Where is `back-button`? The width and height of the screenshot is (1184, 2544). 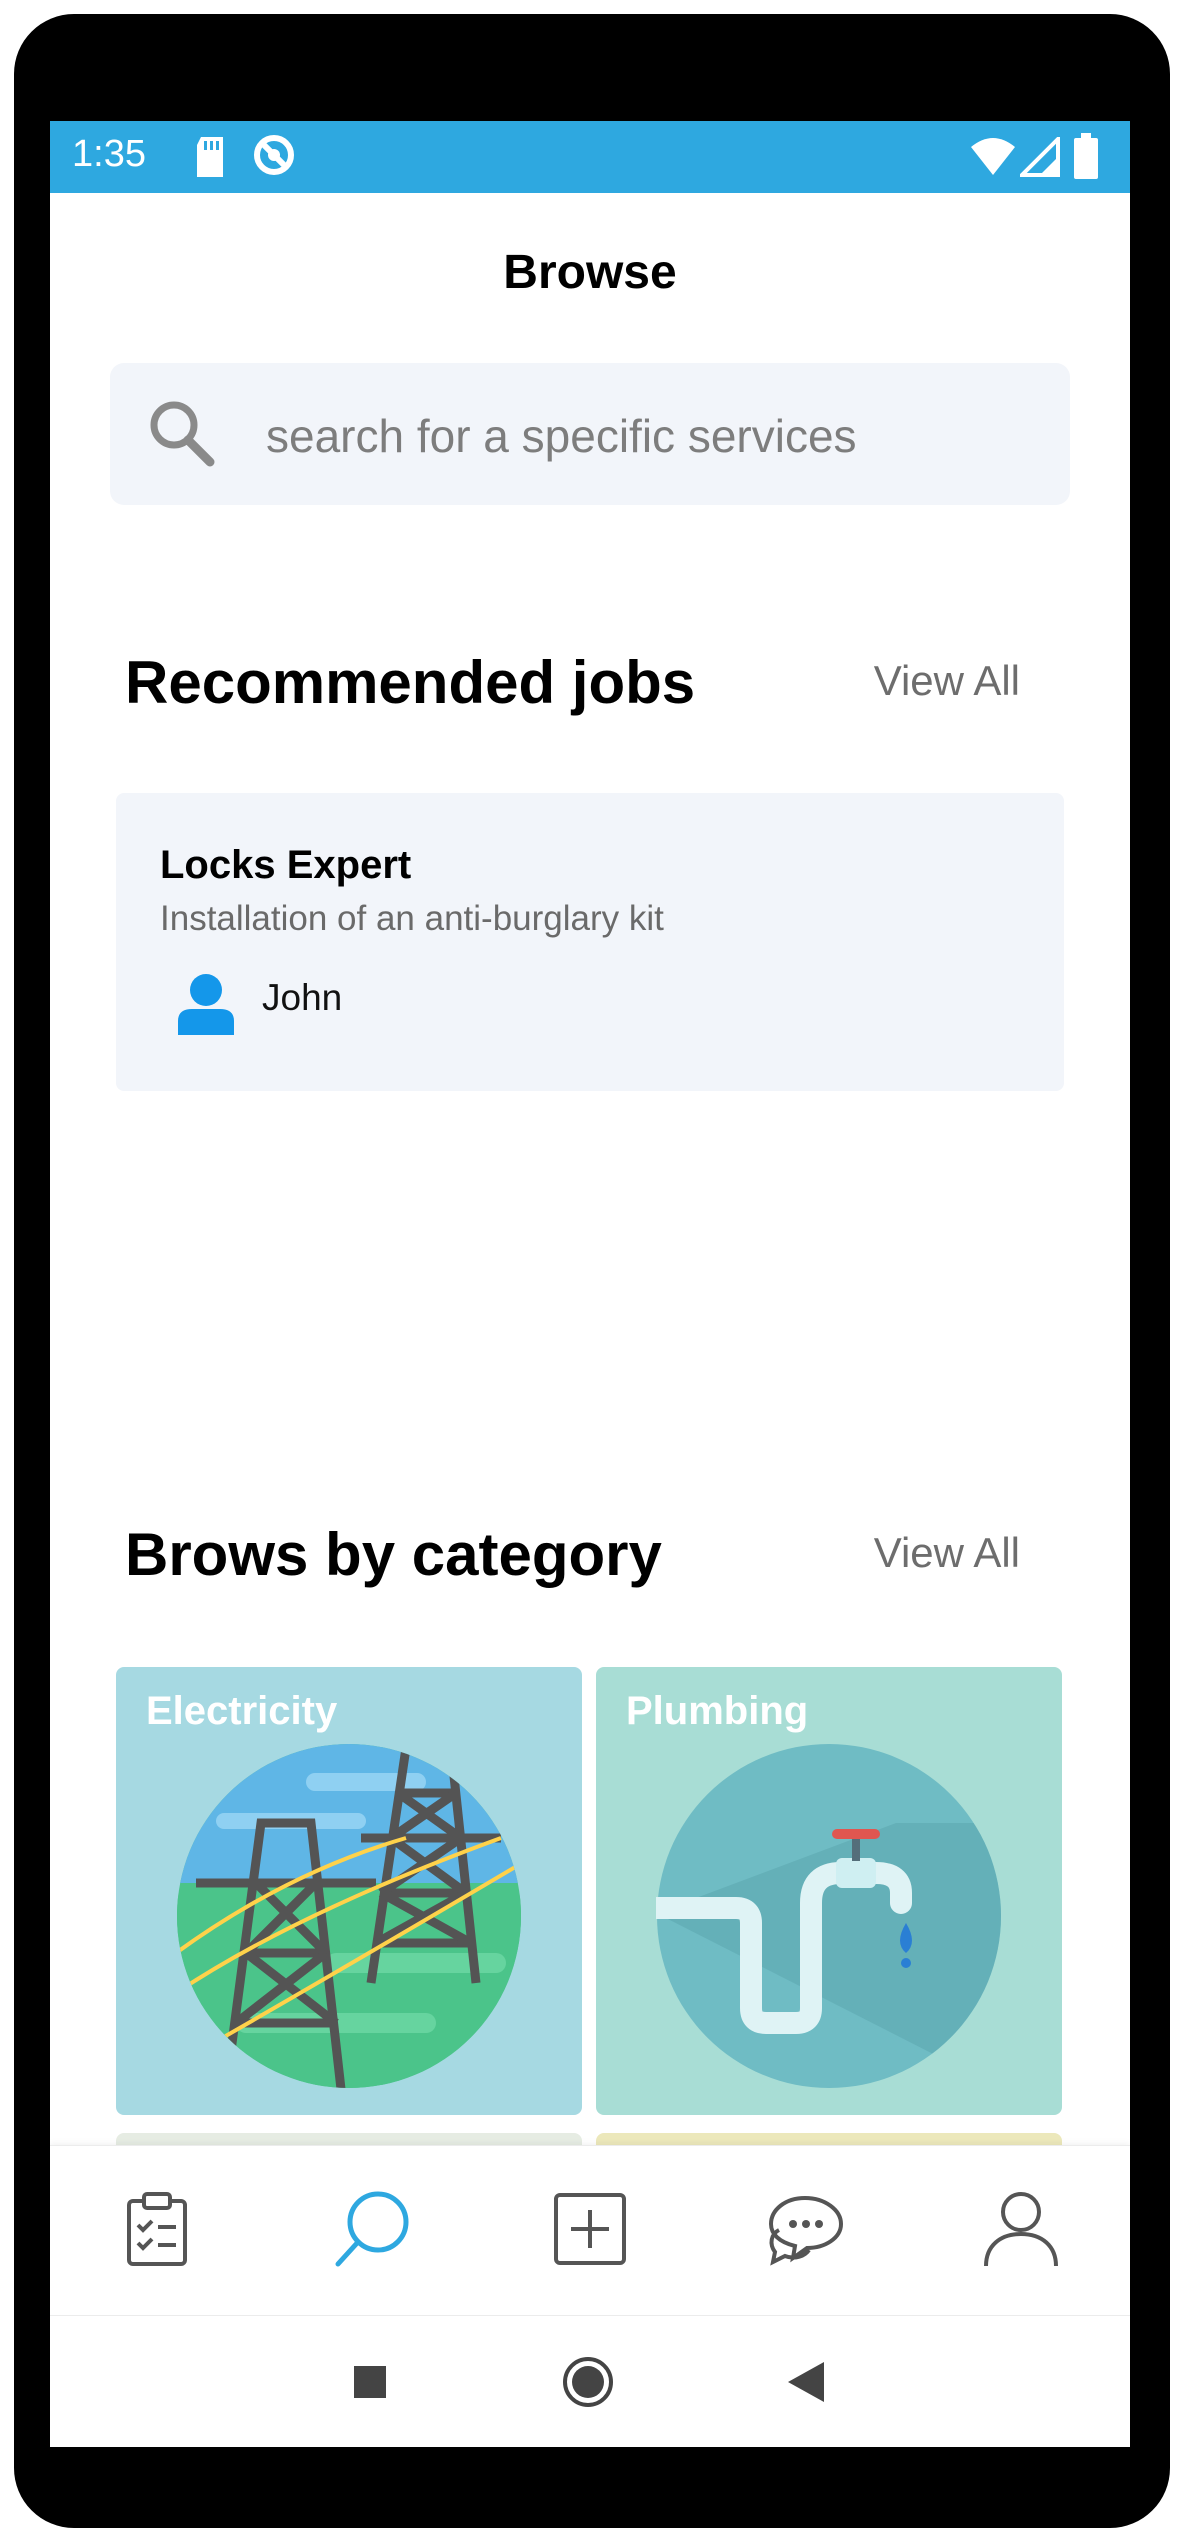
back-button is located at coordinates (806, 2384).